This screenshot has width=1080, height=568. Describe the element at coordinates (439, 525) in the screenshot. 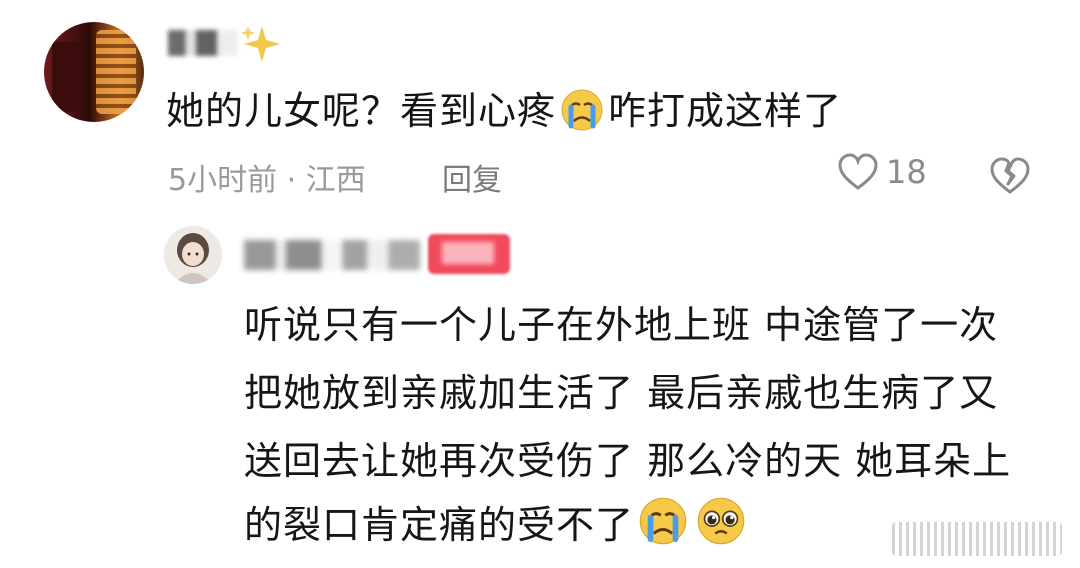

I see `reply-line-4-text: 的裂口肯定痛的受不了` at that location.